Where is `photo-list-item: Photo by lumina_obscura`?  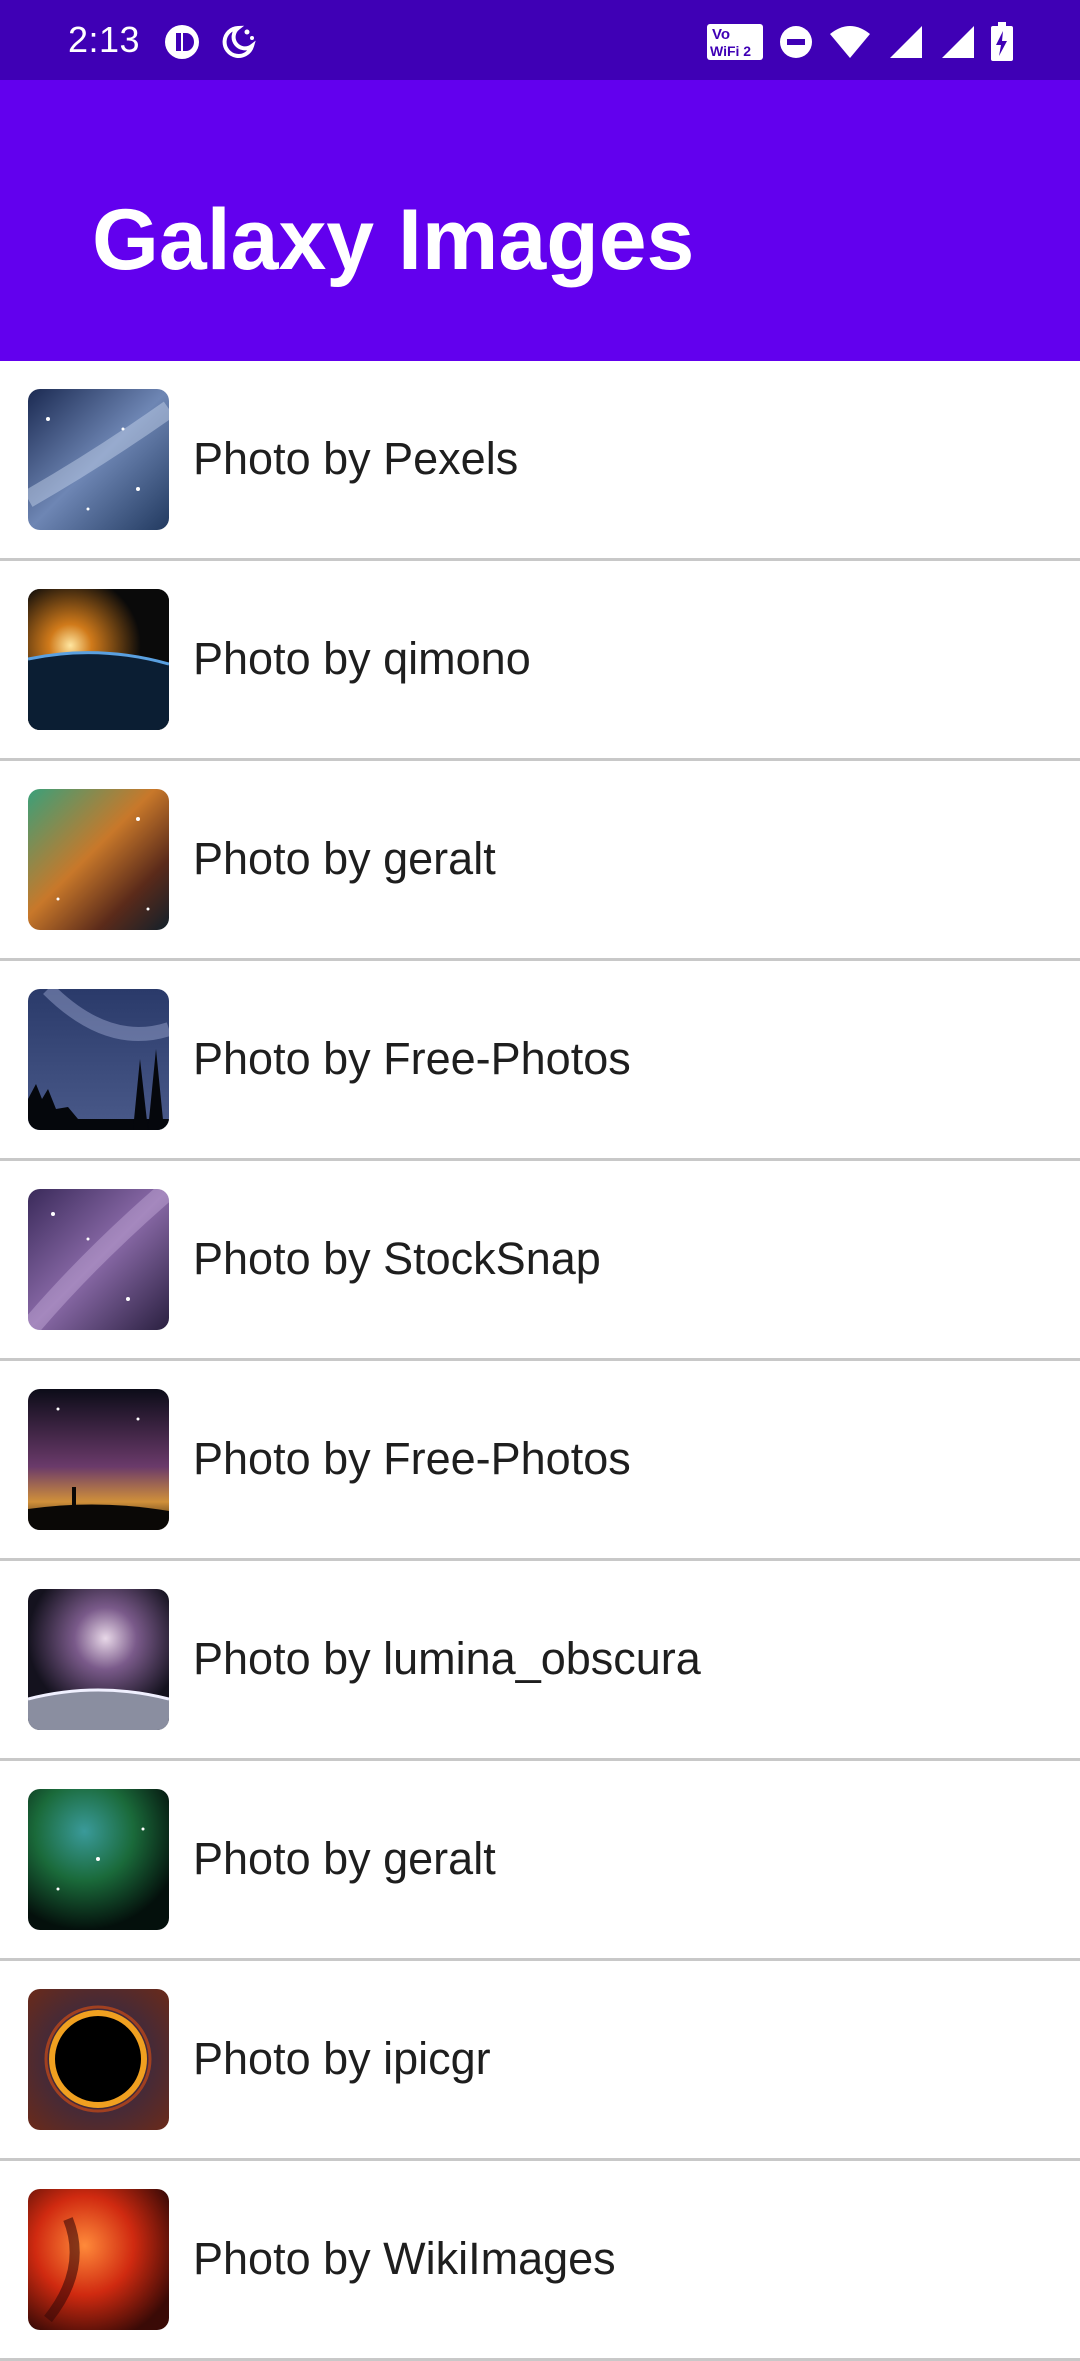 photo-list-item: Photo by lumina_obscura is located at coordinates (540, 1661).